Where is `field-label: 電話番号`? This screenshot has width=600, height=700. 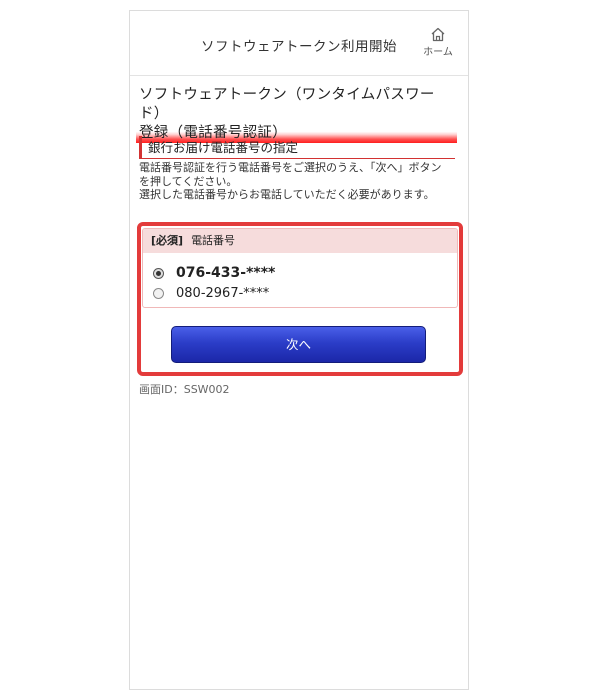 field-label: 電話番号 is located at coordinates (213, 240).